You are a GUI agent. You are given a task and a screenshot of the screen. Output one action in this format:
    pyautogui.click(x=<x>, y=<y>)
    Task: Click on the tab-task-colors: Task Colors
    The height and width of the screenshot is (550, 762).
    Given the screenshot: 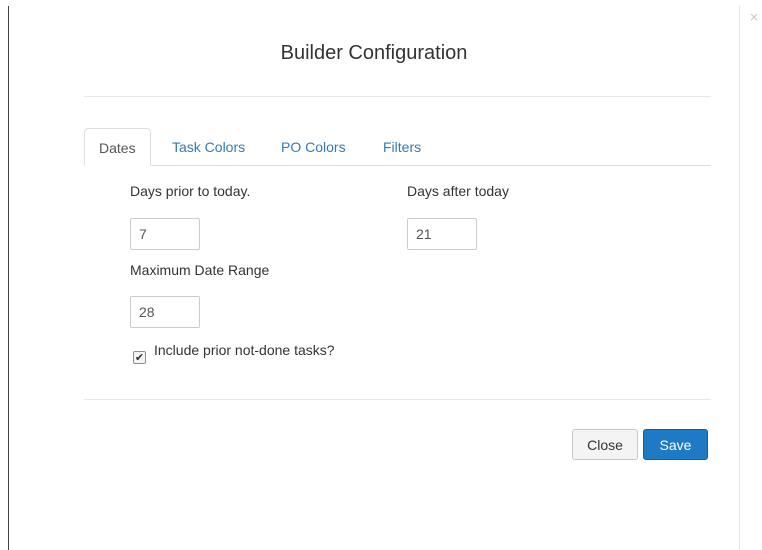 What is the action you would take?
    pyautogui.click(x=208, y=147)
    